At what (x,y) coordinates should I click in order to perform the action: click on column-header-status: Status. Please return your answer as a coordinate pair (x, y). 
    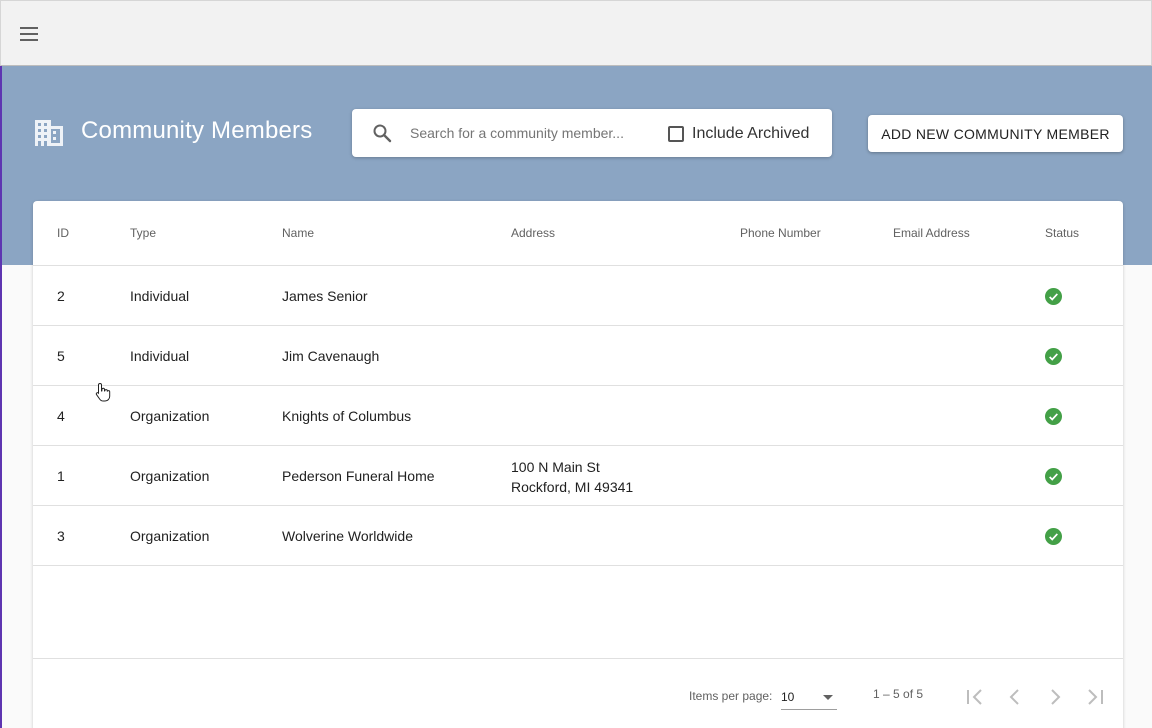
    Looking at the image, I should click on (1062, 233).